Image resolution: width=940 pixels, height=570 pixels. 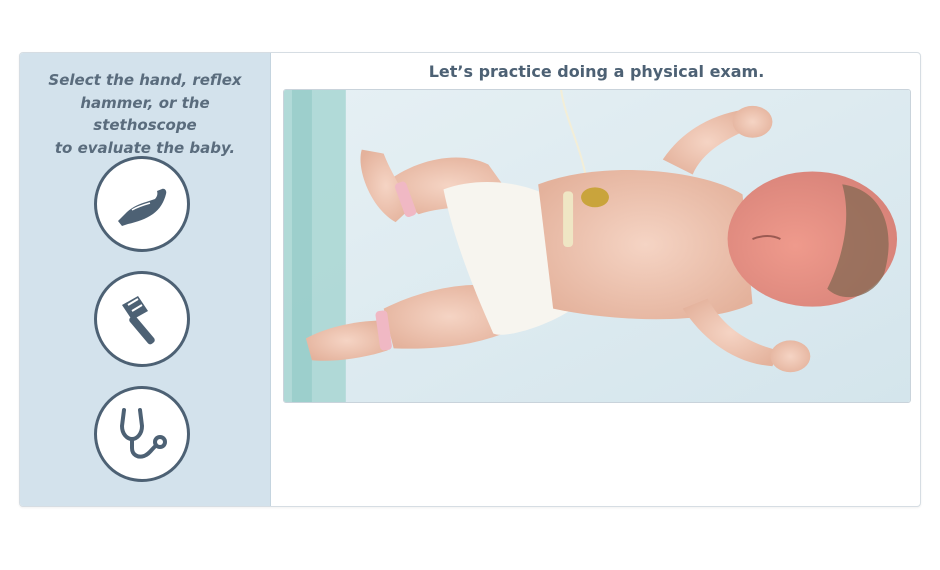 What do you see at coordinates (596, 71) in the screenshot?
I see `exam-title: Let’s practice doing a physical exam.` at bounding box center [596, 71].